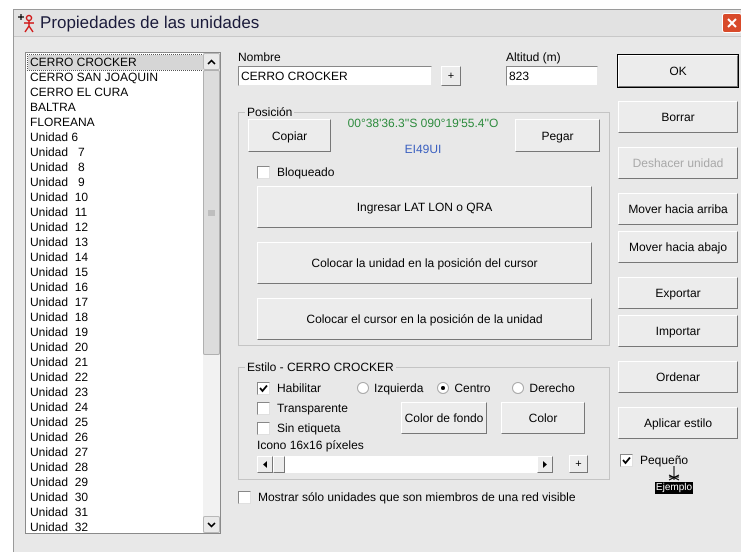 This screenshot has height=552, width=741. What do you see at coordinates (552, 76) in the screenshot?
I see `altitude-field: 823` at bounding box center [552, 76].